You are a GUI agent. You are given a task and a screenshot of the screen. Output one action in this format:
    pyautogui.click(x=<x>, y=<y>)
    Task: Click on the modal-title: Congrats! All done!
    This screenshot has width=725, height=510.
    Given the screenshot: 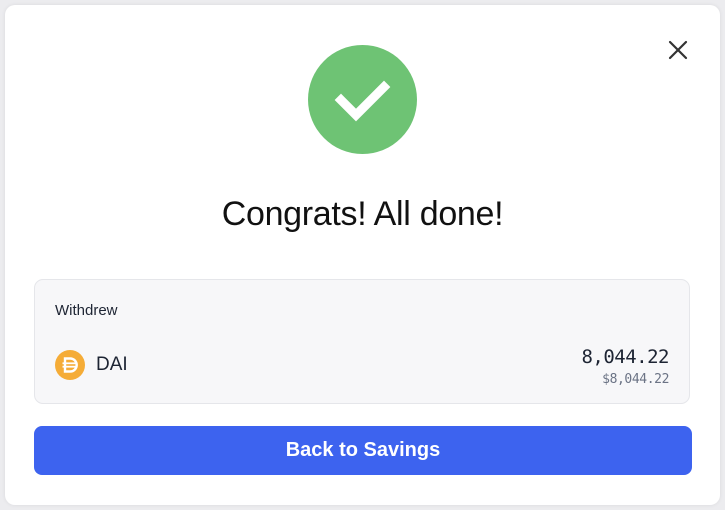 What is the action you would take?
    pyautogui.click(x=362, y=214)
    